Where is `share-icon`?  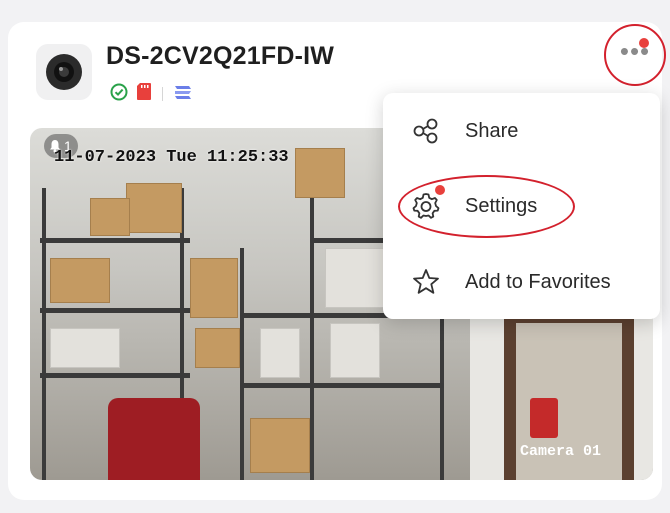
share-icon is located at coordinates (426, 131).